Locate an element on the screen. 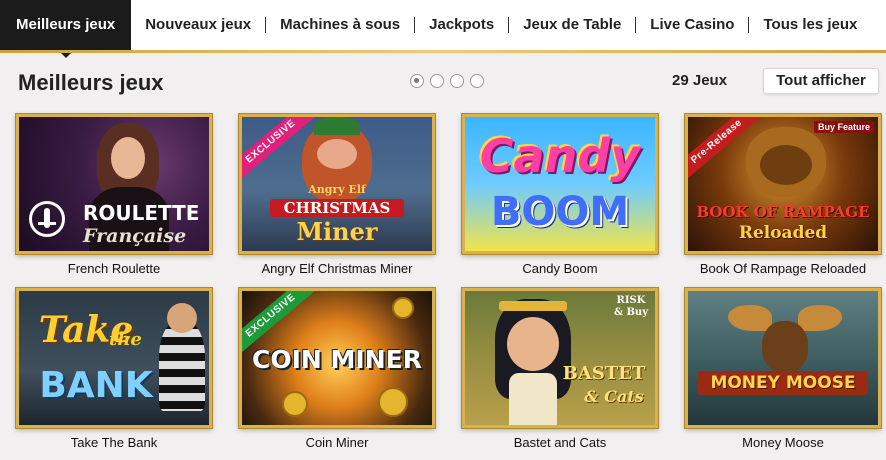 The width and height of the screenshot is (886, 460). game-art-title: BOOK OF RAMPAGE is located at coordinates (783, 212).